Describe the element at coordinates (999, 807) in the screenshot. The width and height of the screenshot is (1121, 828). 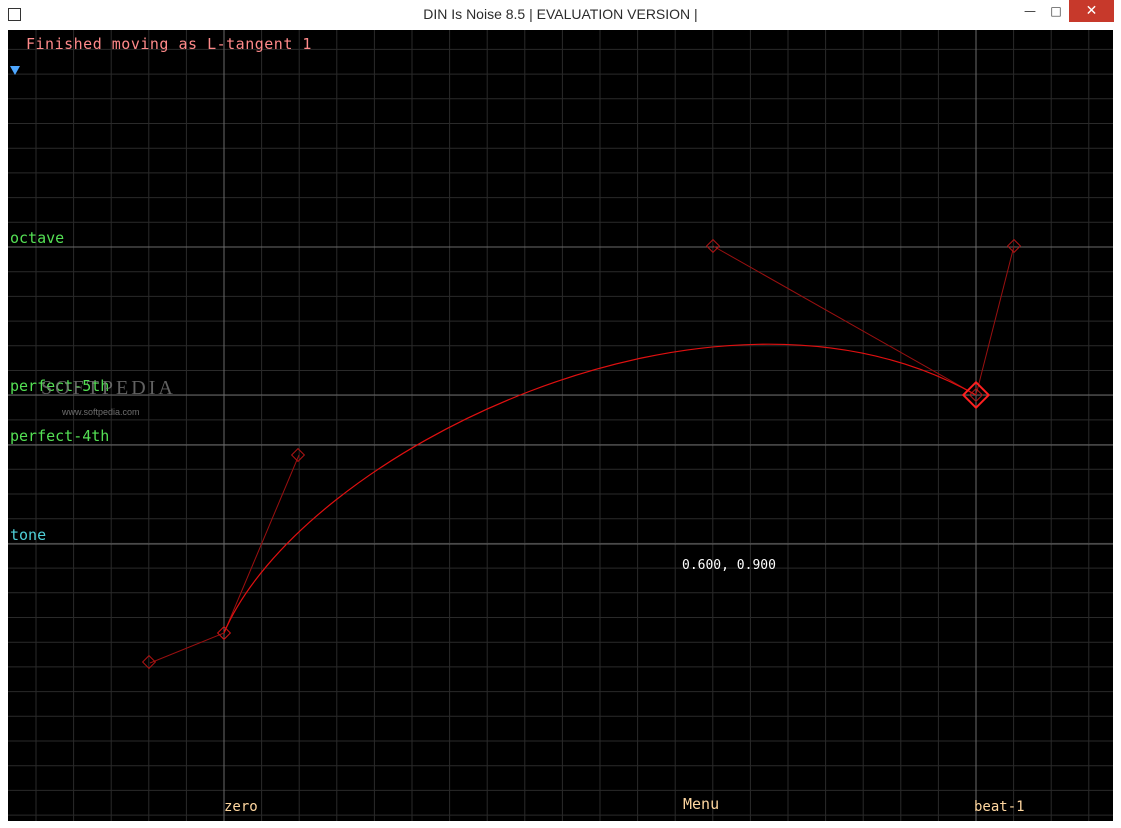
I see `x-axis-label-beat: beat-1` at that location.